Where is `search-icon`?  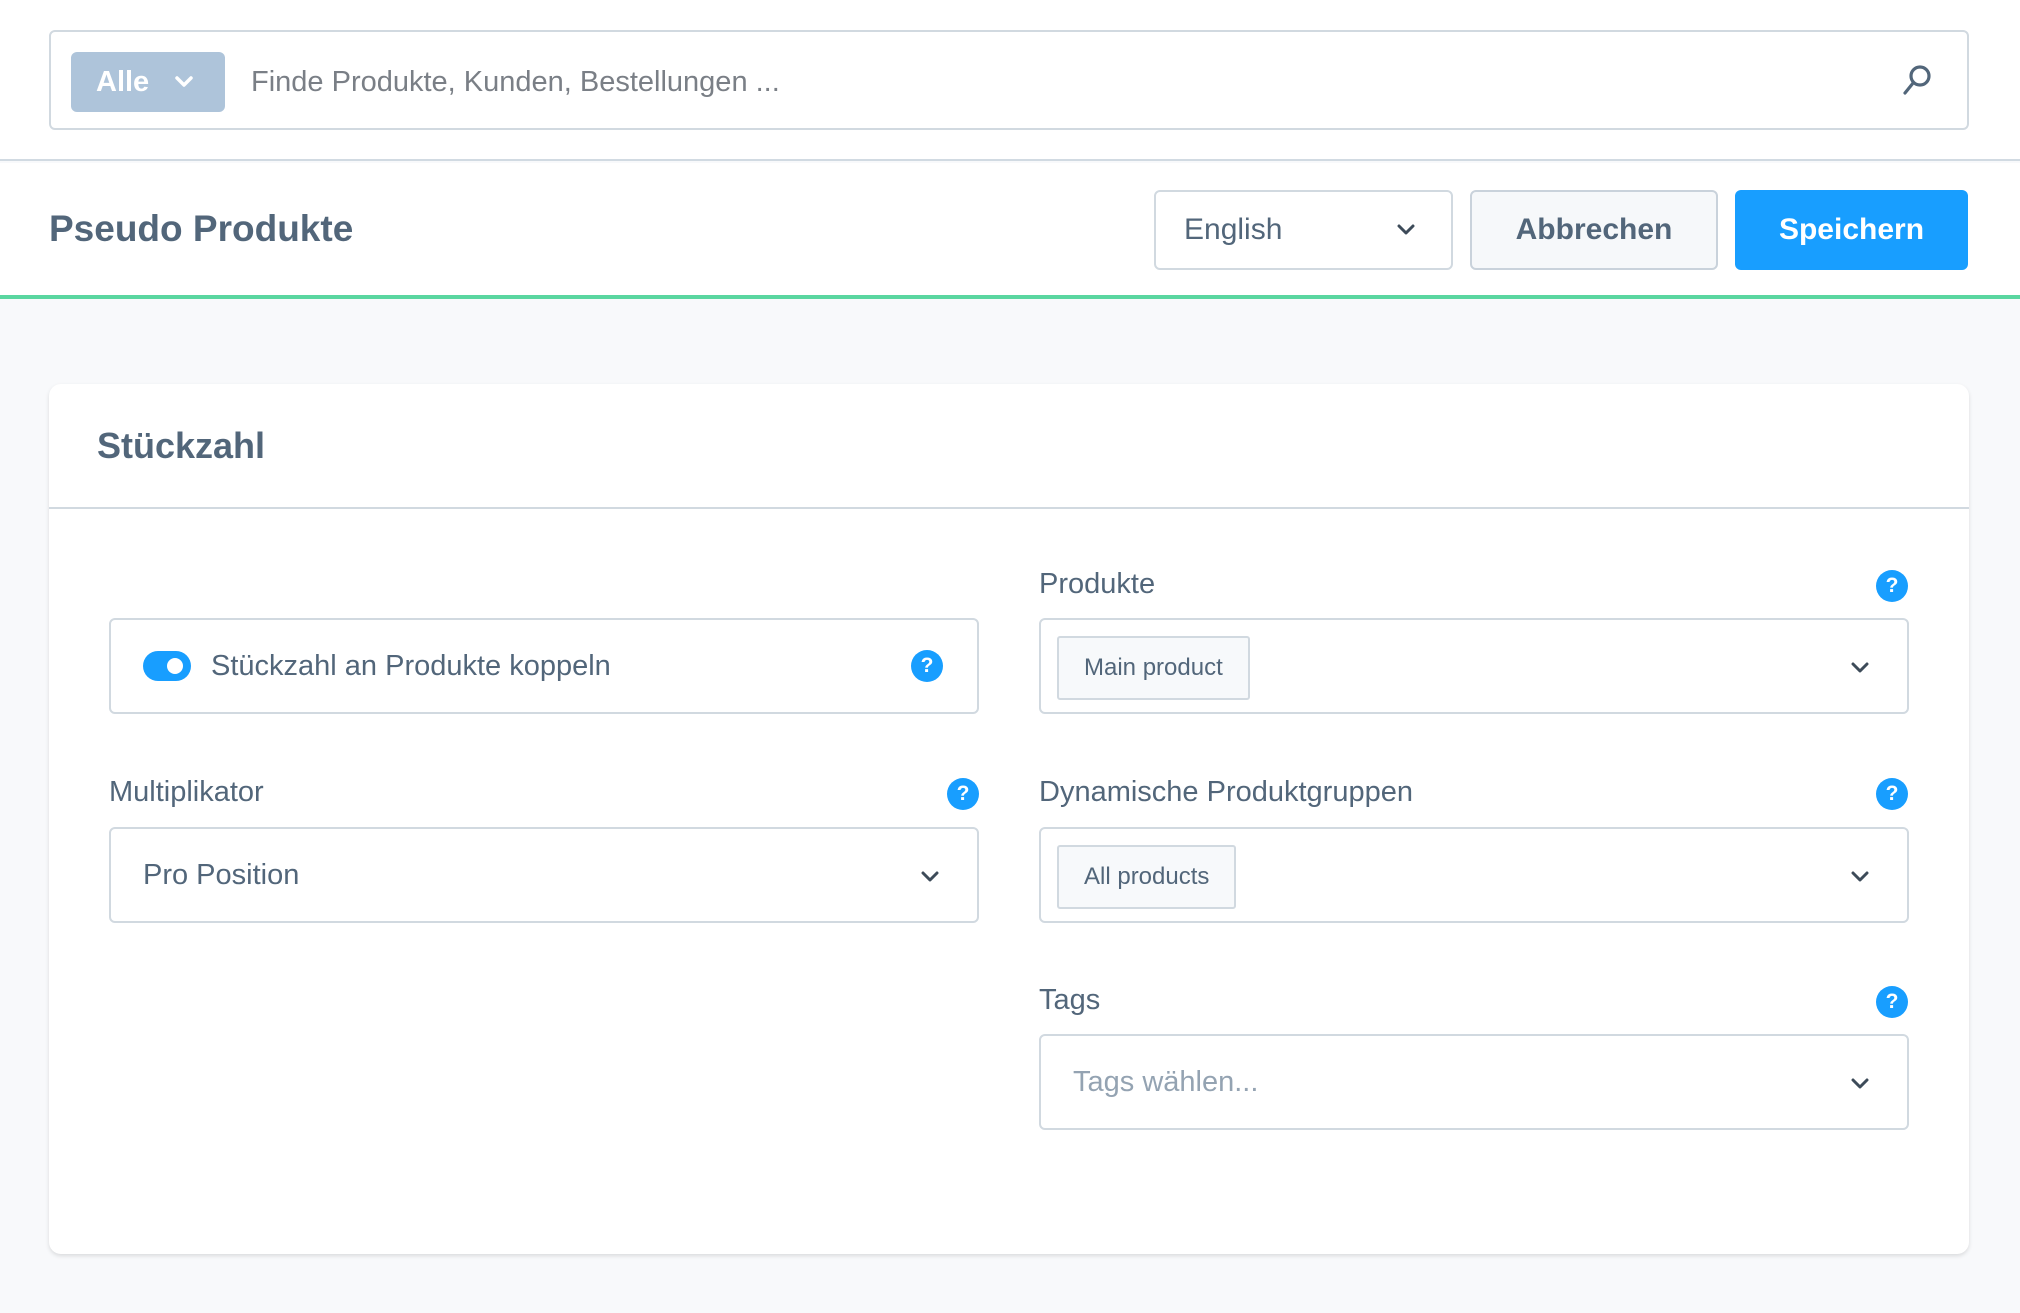 search-icon is located at coordinates (1917, 80).